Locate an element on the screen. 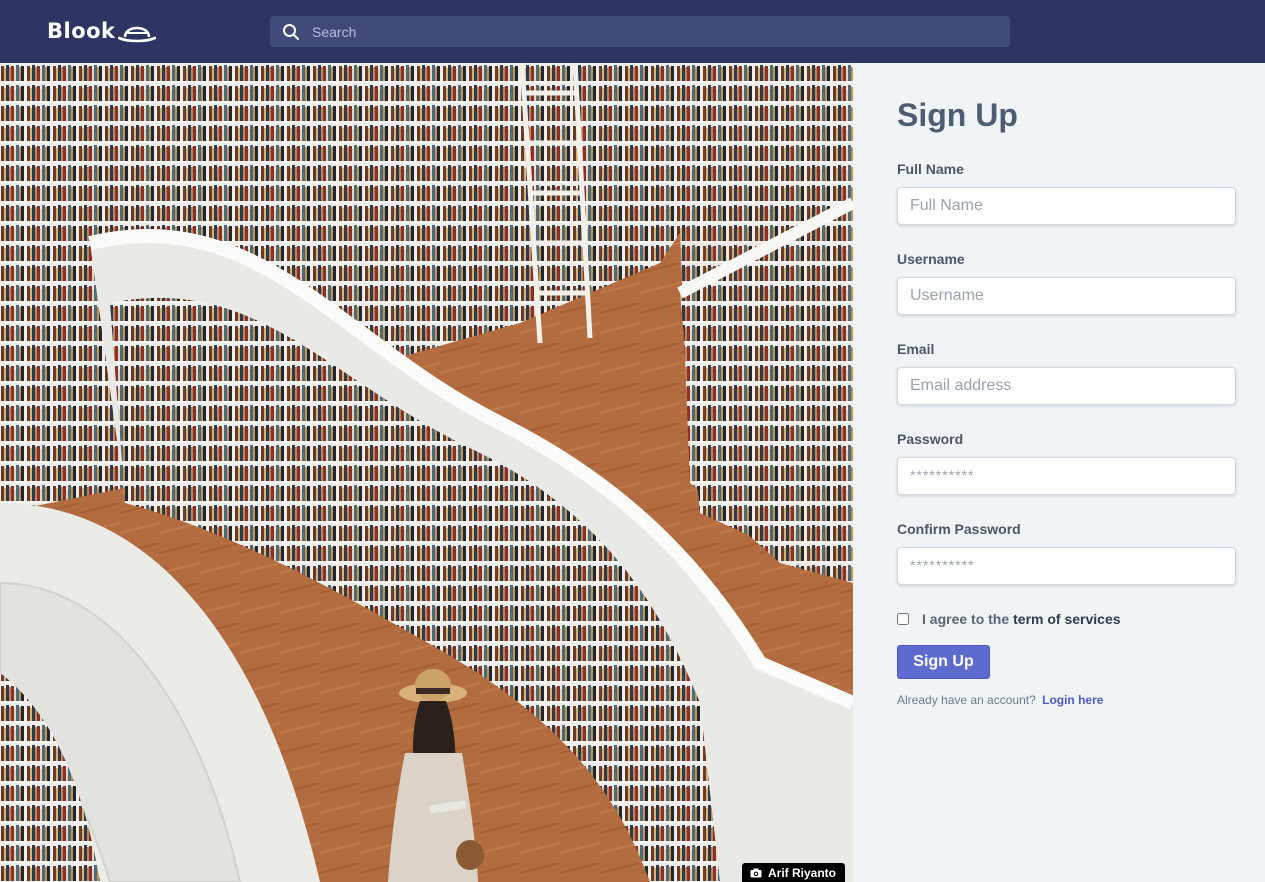 The image size is (1265, 882). password-label: Password is located at coordinates (930, 439).